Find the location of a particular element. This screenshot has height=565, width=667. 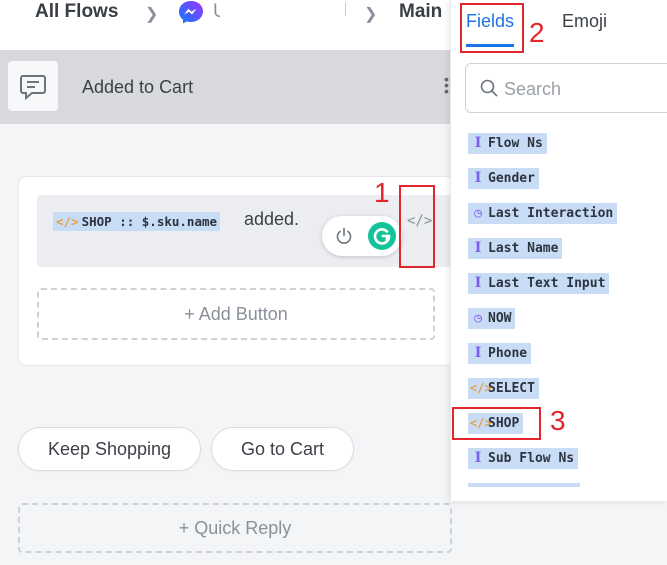

field-label: Phone is located at coordinates (508, 353).